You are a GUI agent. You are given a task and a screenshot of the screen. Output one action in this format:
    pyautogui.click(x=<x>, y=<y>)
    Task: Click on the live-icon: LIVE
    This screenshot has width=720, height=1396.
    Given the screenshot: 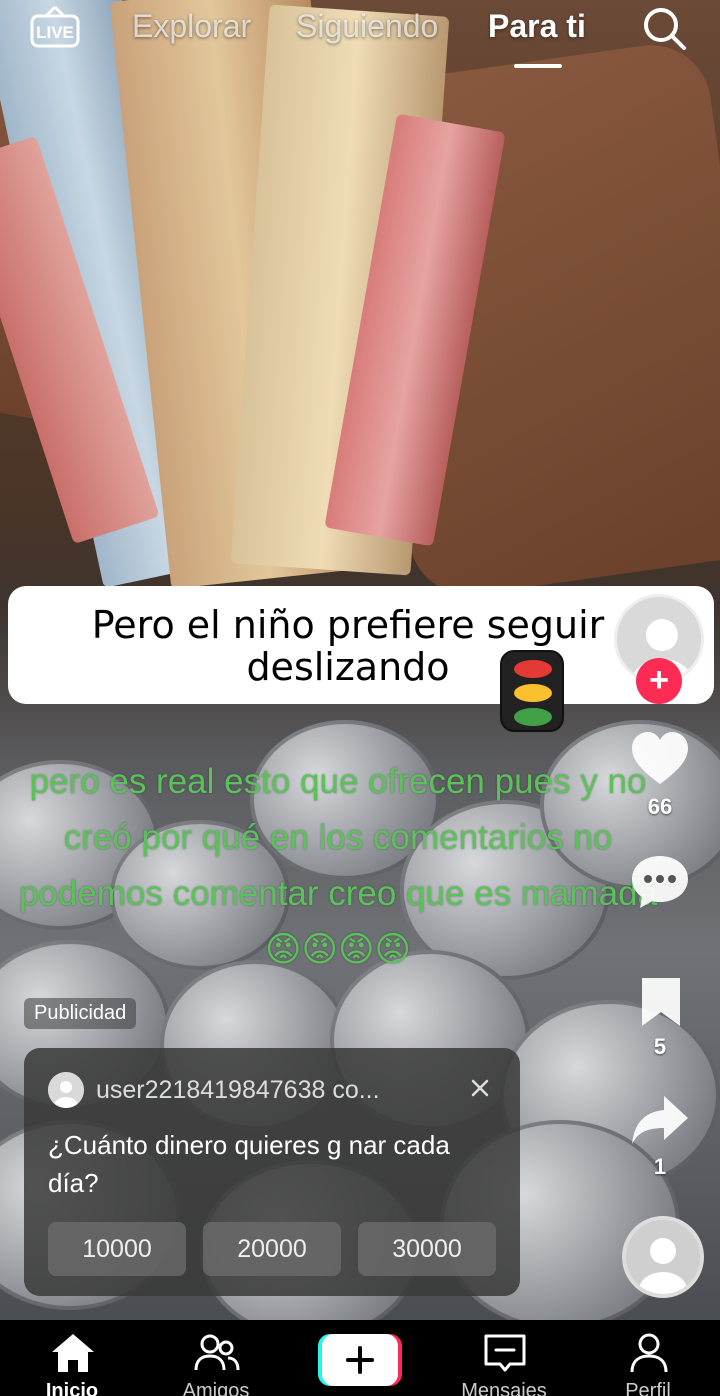 What is the action you would take?
    pyautogui.click(x=55, y=27)
    